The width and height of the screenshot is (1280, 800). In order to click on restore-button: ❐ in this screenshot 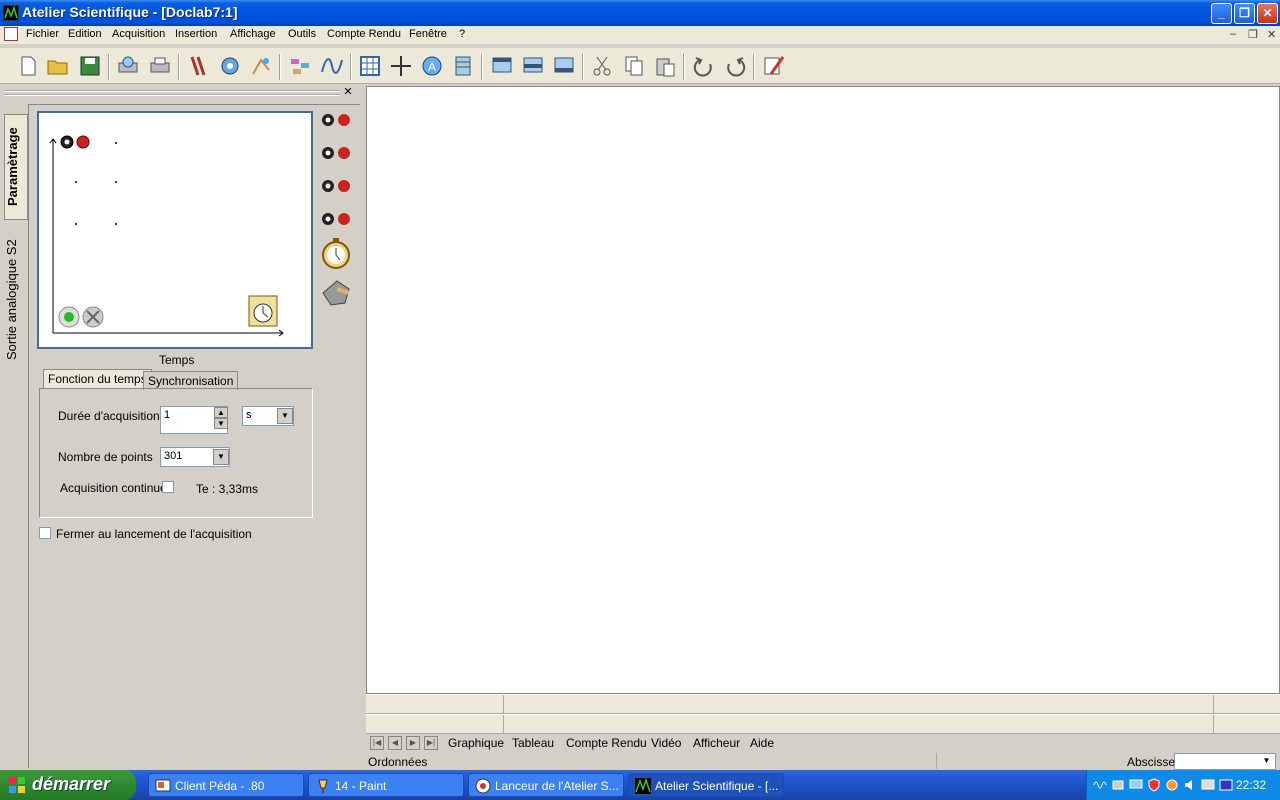, I will do `click(1244, 13)`.